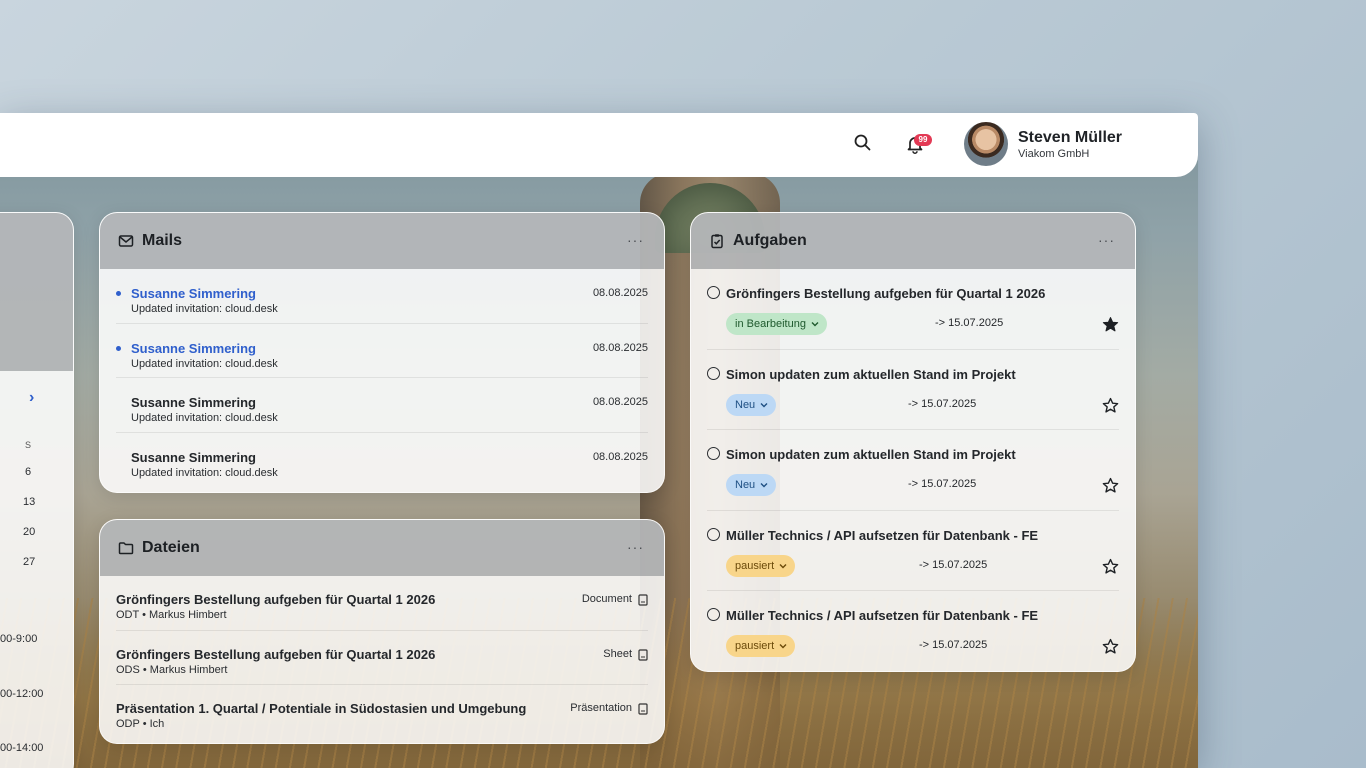 Image resolution: width=1366 pixels, height=768 pixels. Describe the element at coordinates (28, 472) in the screenshot. I see `calendar-day: 6` at that location.